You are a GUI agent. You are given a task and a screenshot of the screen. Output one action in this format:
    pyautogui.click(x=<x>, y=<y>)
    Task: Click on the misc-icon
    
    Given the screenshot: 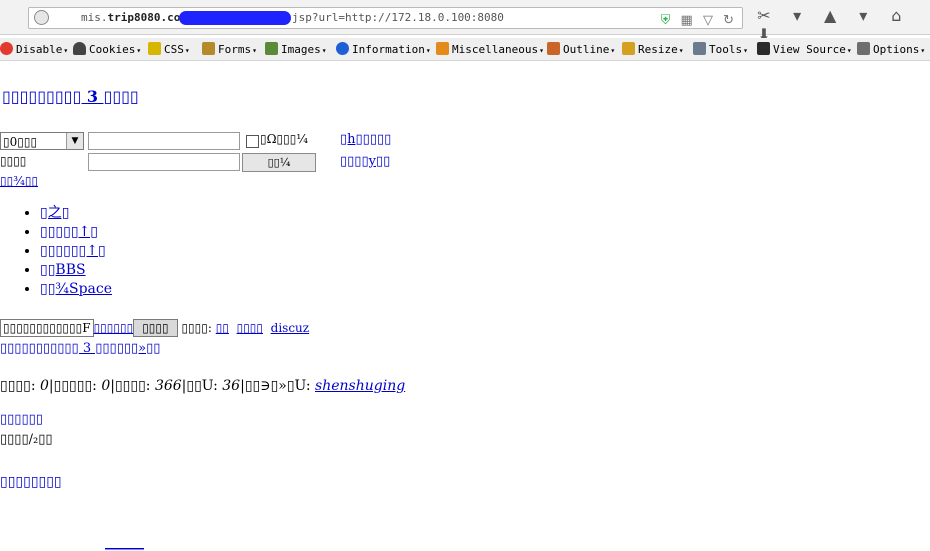 What is the action you would take?
    pyautogui.click(x=442, y=48)
    